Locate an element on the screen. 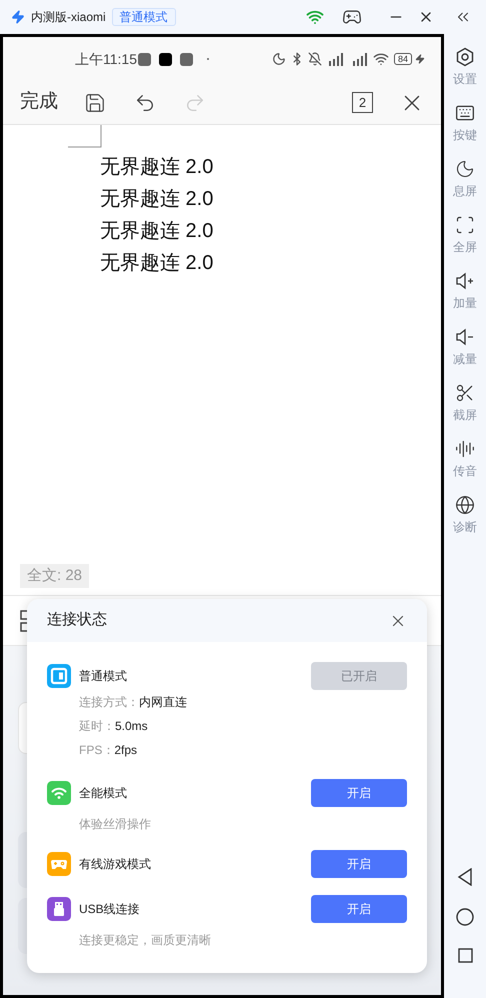 The image size is (486, 998). fullscreen-icon is located at coordinates (465, 224).